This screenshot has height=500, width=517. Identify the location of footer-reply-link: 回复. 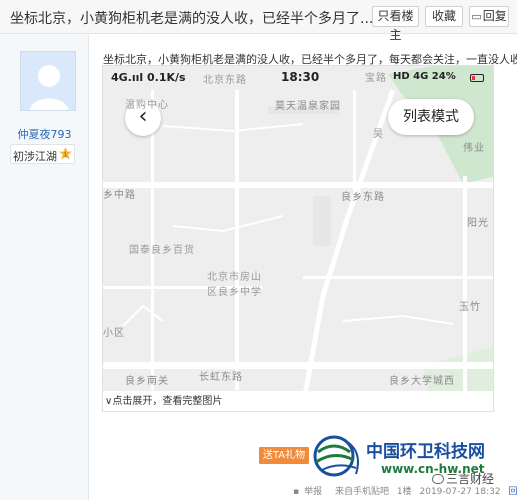
(512, 492).